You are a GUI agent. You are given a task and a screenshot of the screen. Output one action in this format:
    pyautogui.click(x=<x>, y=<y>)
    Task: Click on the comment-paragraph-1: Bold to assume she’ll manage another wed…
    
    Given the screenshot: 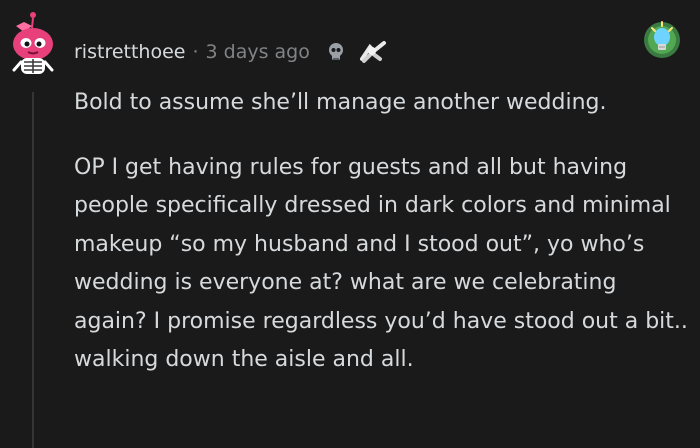 What is the action you would take?
    pyautogui.click(x=340, y=102)
    